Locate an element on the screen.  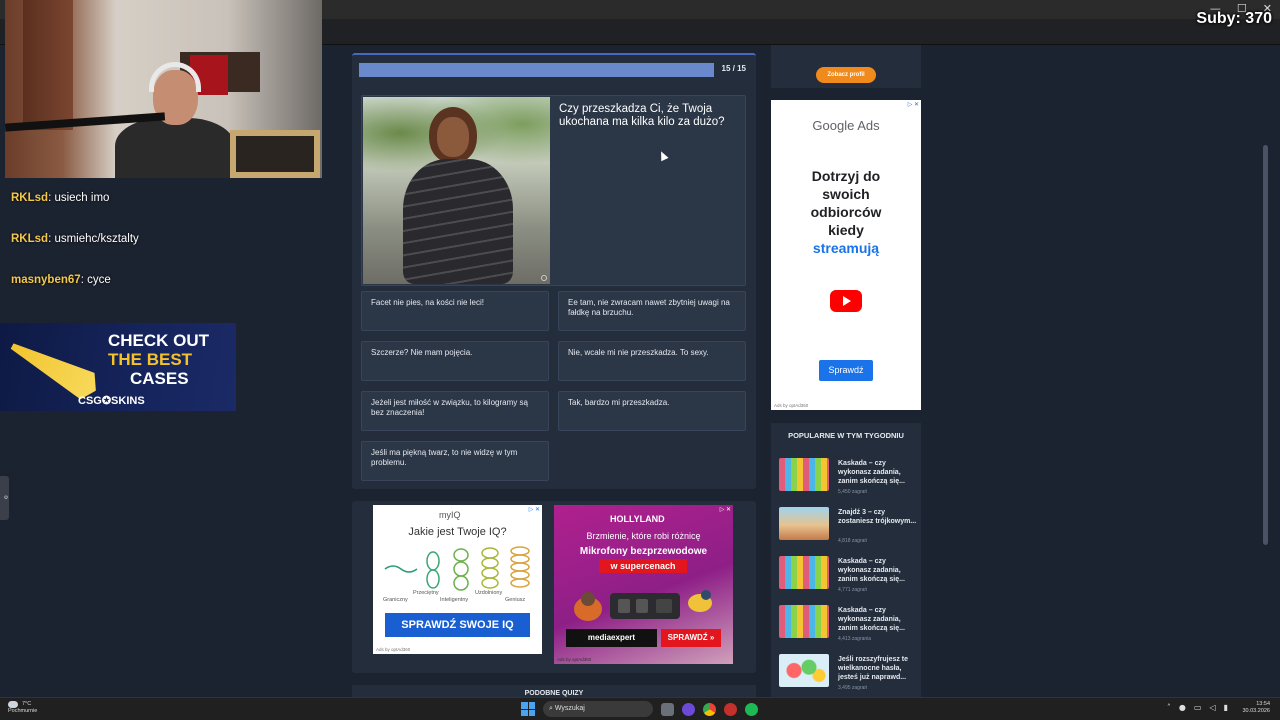
google-ads-logo: Google Ads is located at coordinates (846, 125).